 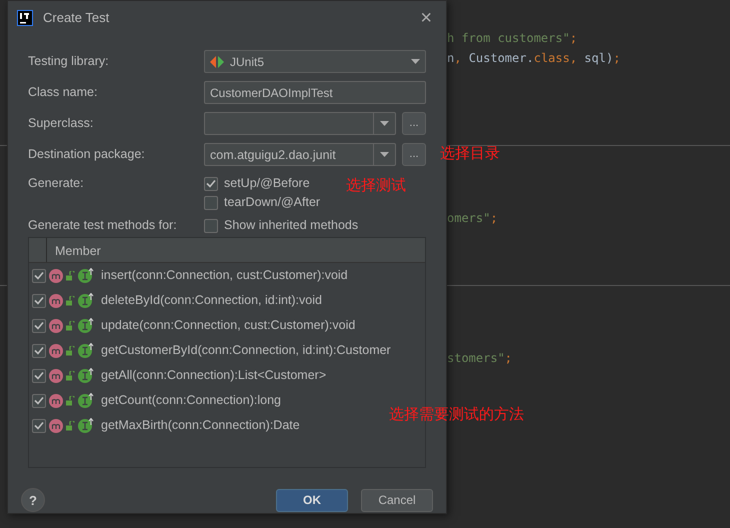 I want to click on code-line: omers";, so click(x=472, y=218).